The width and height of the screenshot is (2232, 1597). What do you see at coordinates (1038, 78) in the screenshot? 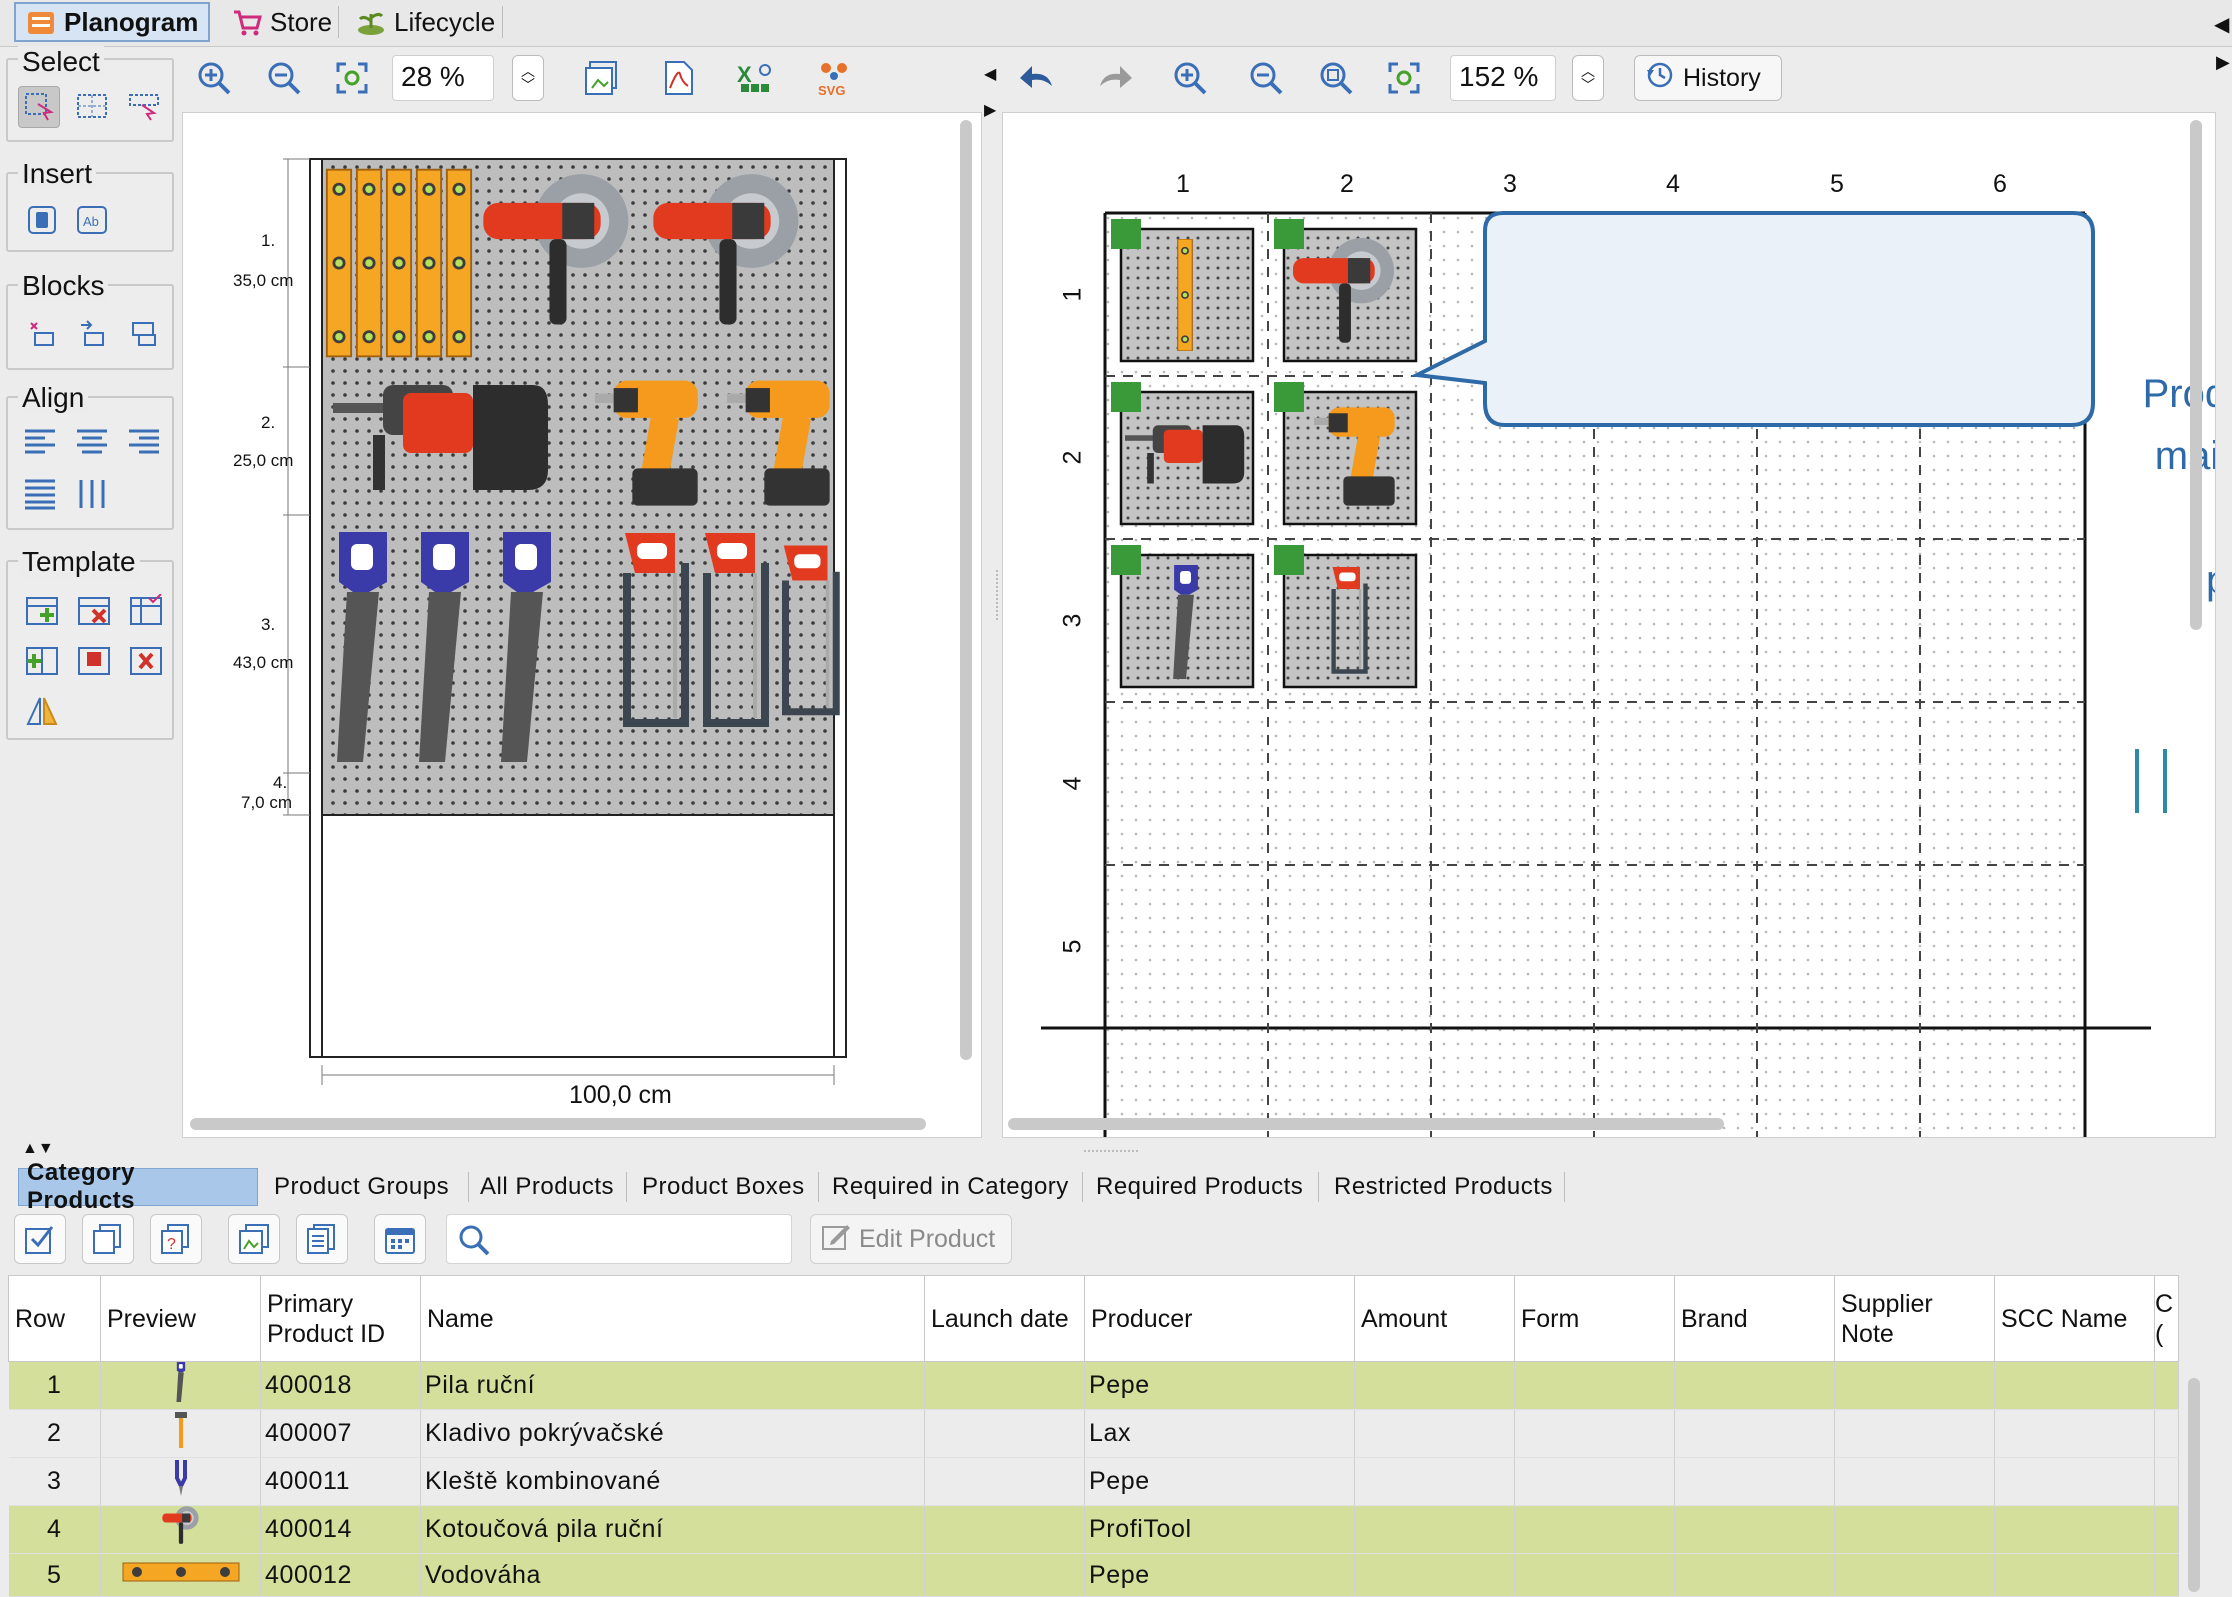
I see `undo-icon` at bounding box center [1038, 78].